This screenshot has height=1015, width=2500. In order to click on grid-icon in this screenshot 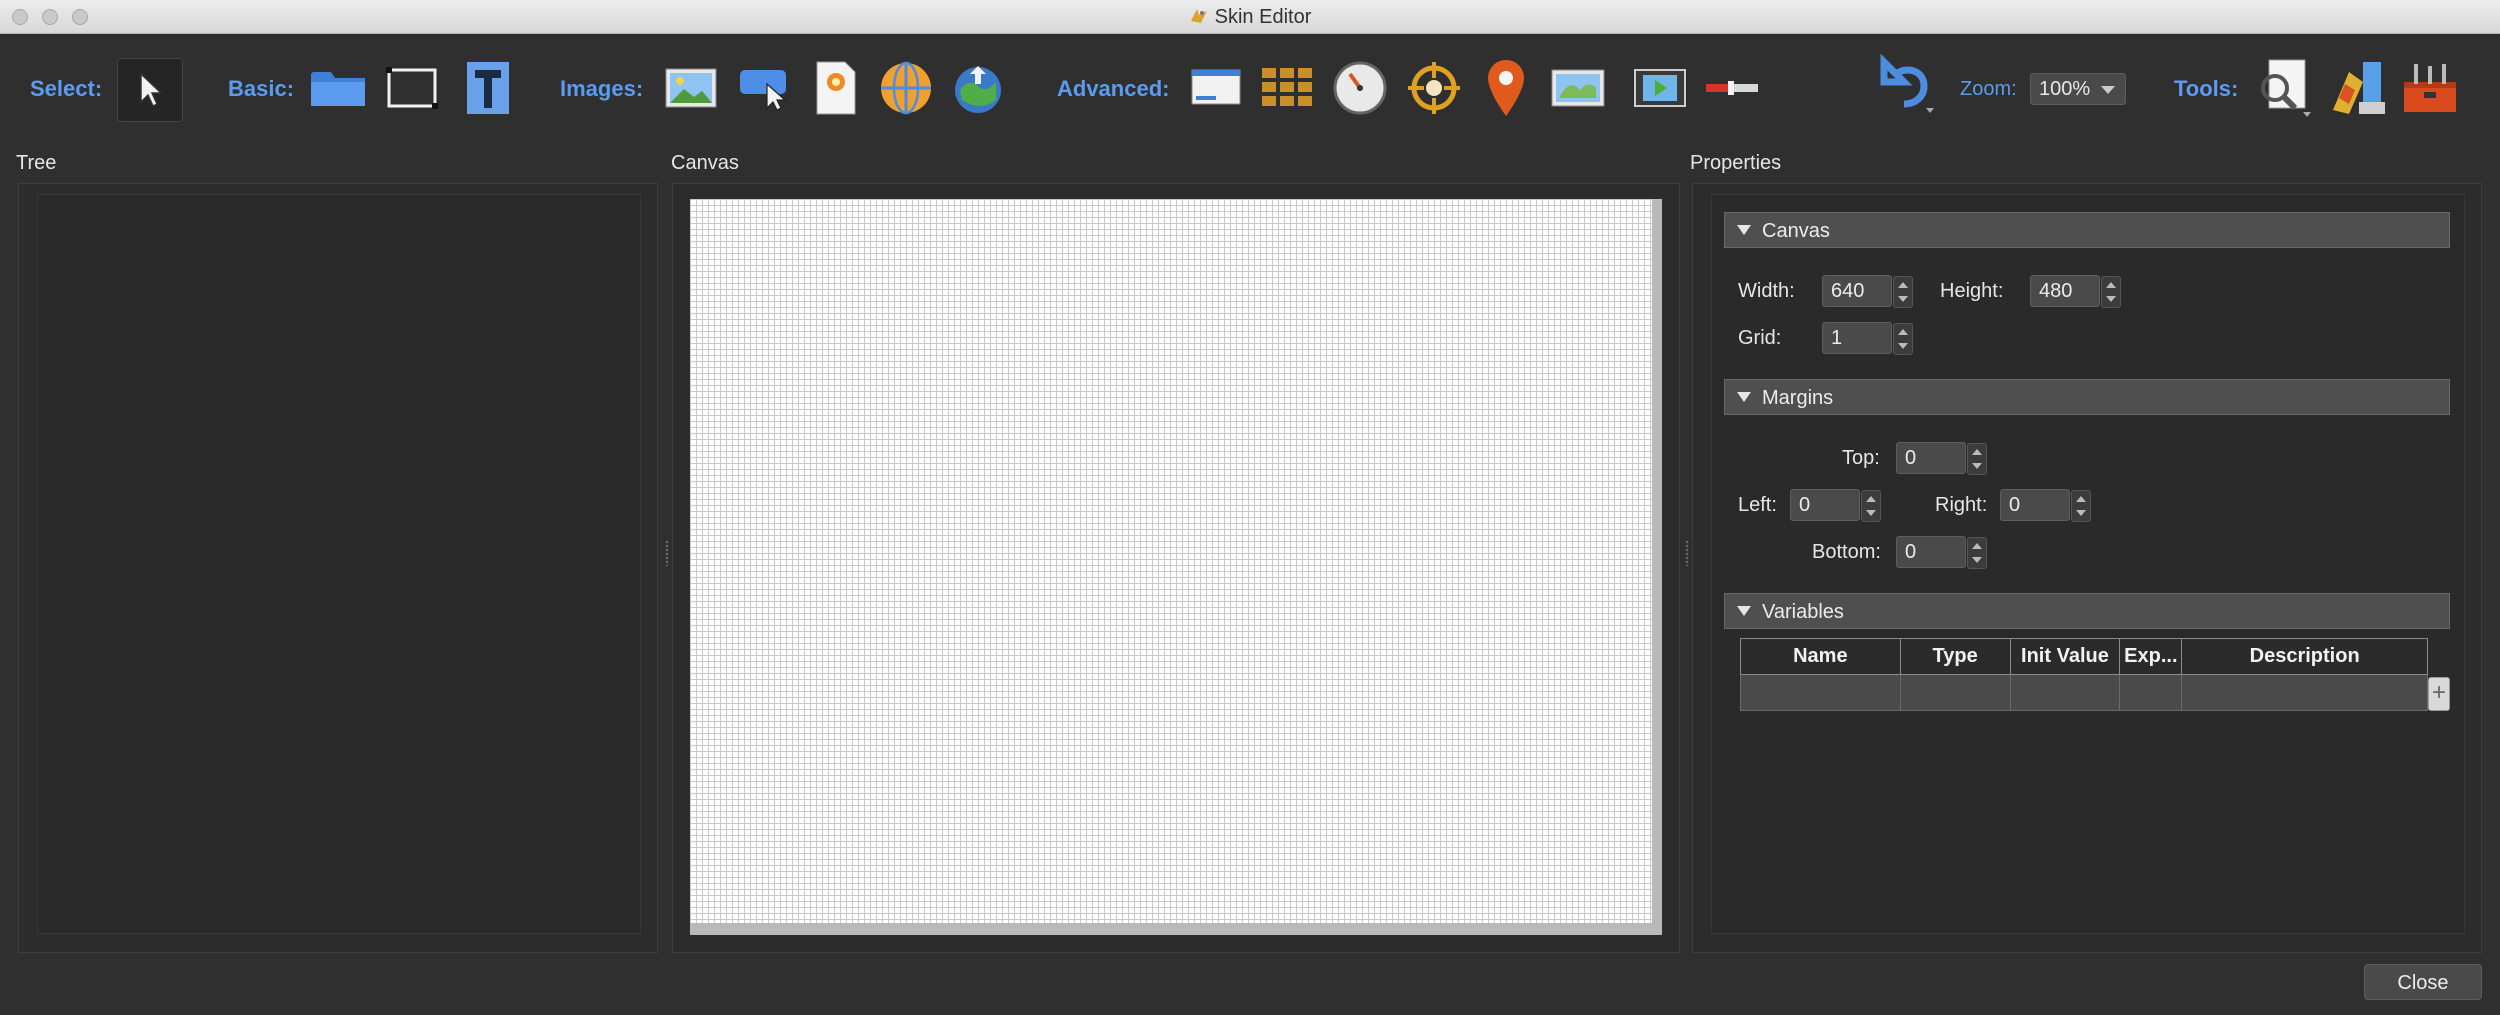, I will do `click(1287, 87)`.